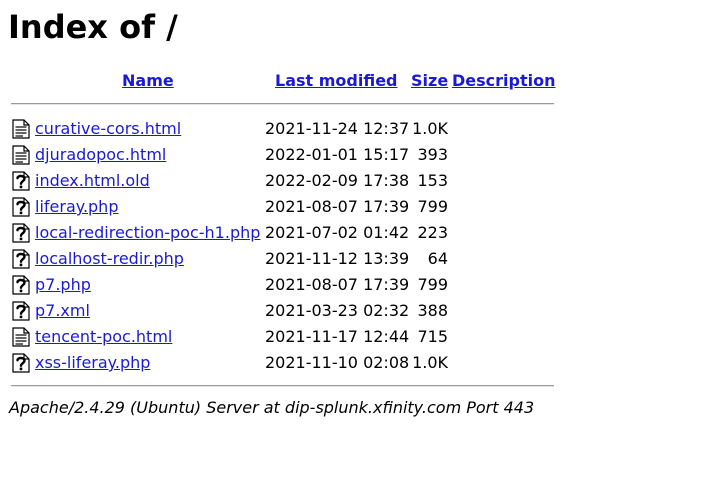  Describe the element at coordinates (282, 104) in the screenshot. I see `header-divider` at that location.